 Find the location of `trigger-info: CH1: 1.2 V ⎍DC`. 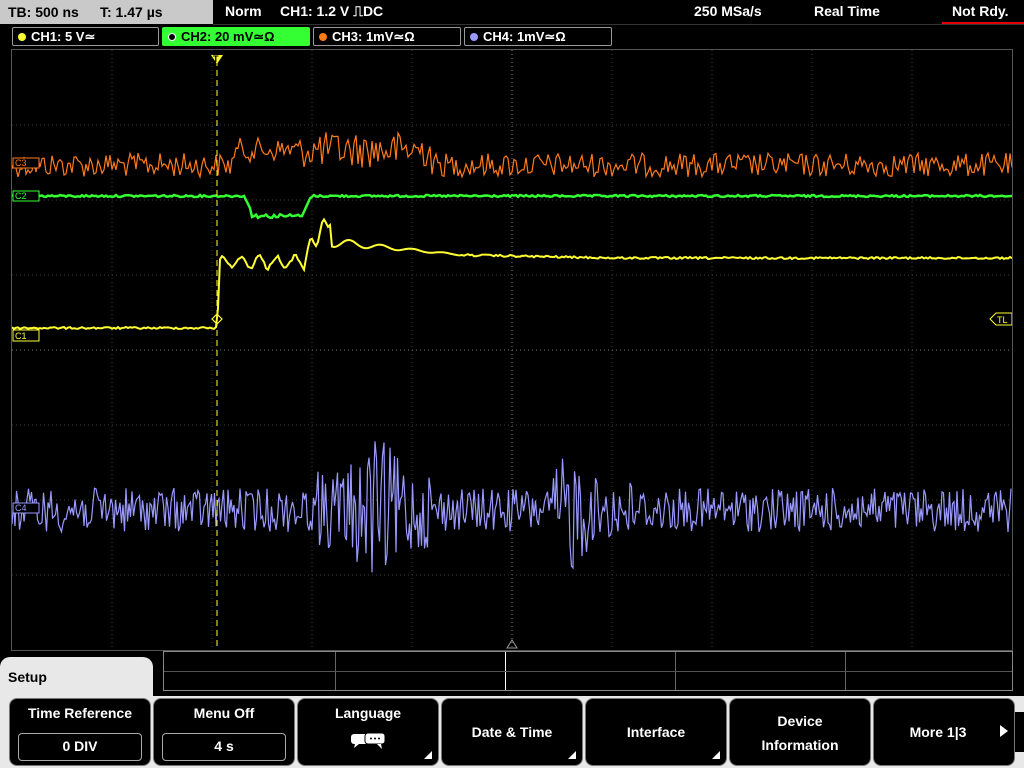

trigger-info: CH1: 1.2 V ⎍DC is located at coordinates (331, 11).